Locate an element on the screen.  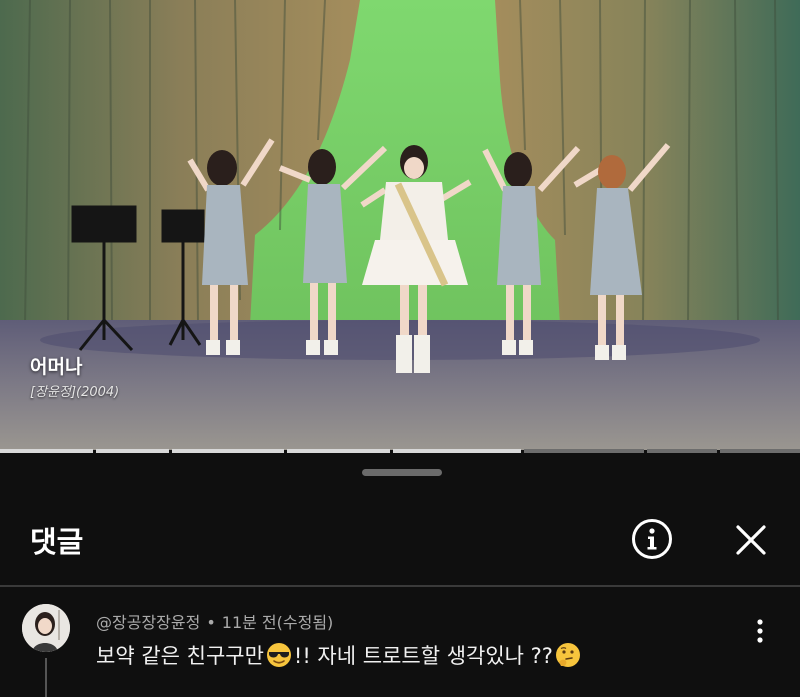
info-button is located at coordinates (652, 539).